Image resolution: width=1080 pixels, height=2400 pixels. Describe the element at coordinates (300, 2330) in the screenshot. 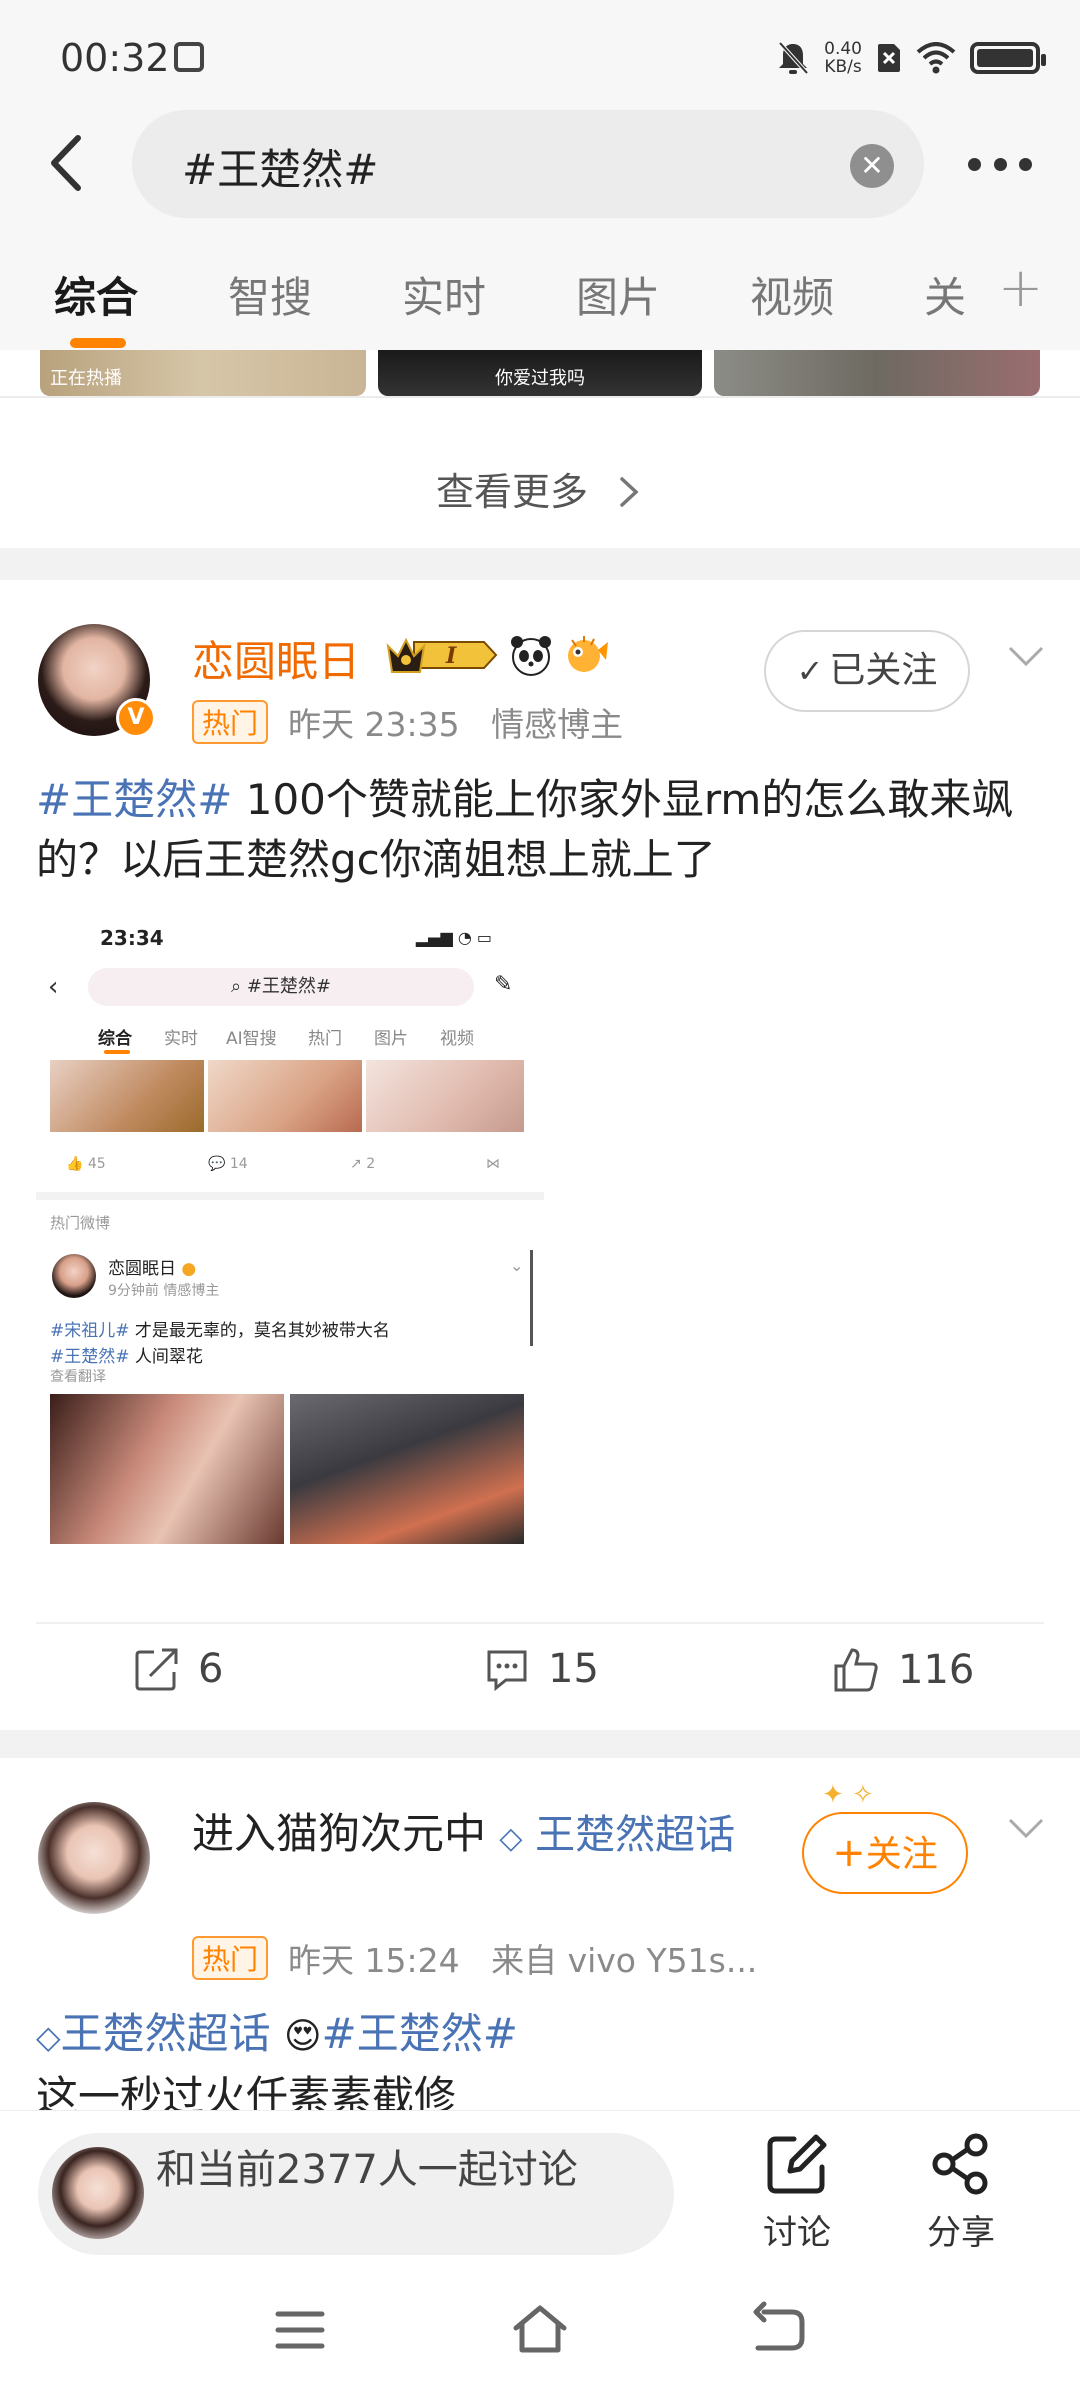

I see `menu-icon` at that location.